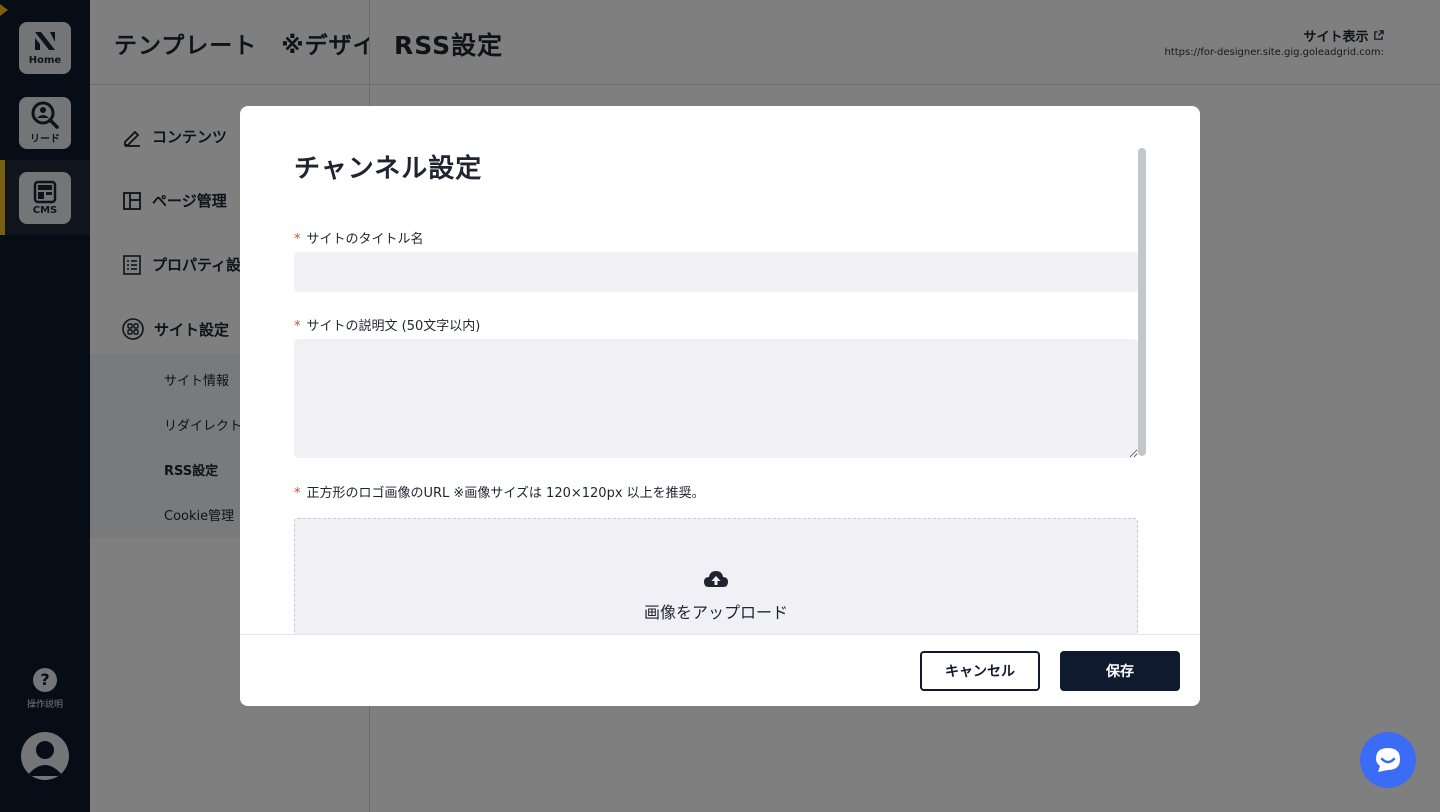  What do you see at coordinates (720, 670) in the screenshot?
I see `modal-footer: キャンセル 保存` at bounding box center [720, 670].